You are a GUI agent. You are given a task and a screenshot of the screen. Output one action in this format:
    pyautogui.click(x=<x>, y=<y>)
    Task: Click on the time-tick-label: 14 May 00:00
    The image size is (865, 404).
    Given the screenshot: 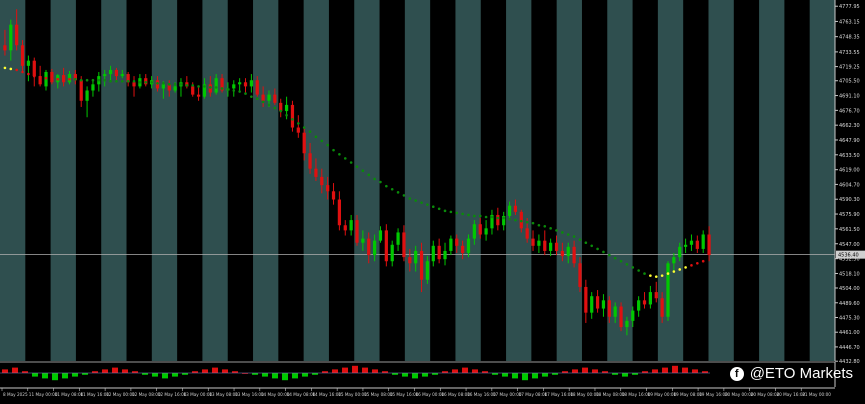 What is the action you would take?
    pyautogui.click(x=275, y=394)
    